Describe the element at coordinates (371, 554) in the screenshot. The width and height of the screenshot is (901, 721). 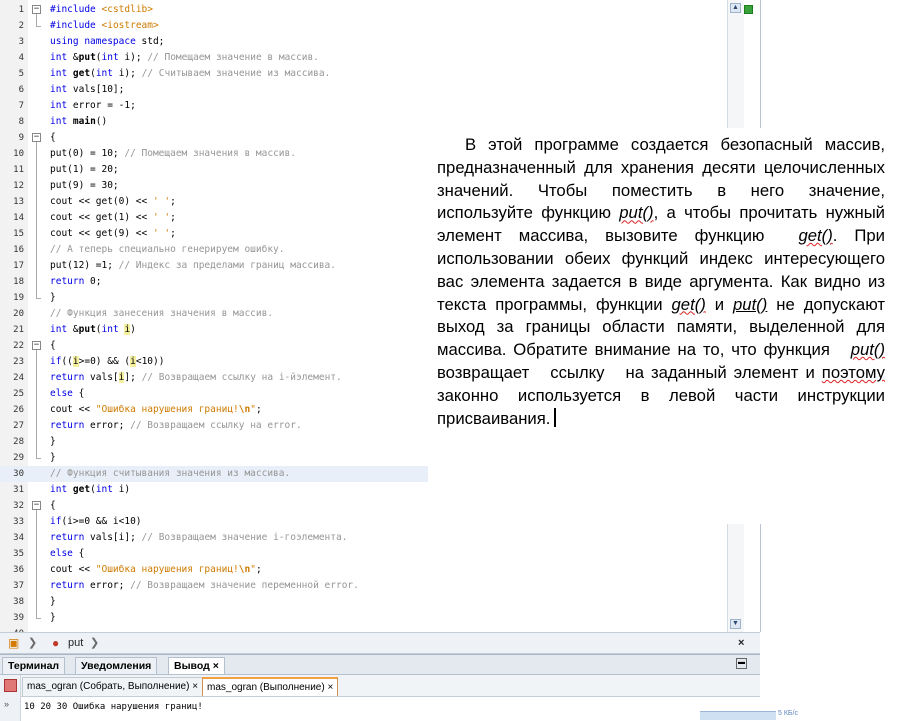
I see `code-line: 35 else {` at that location.